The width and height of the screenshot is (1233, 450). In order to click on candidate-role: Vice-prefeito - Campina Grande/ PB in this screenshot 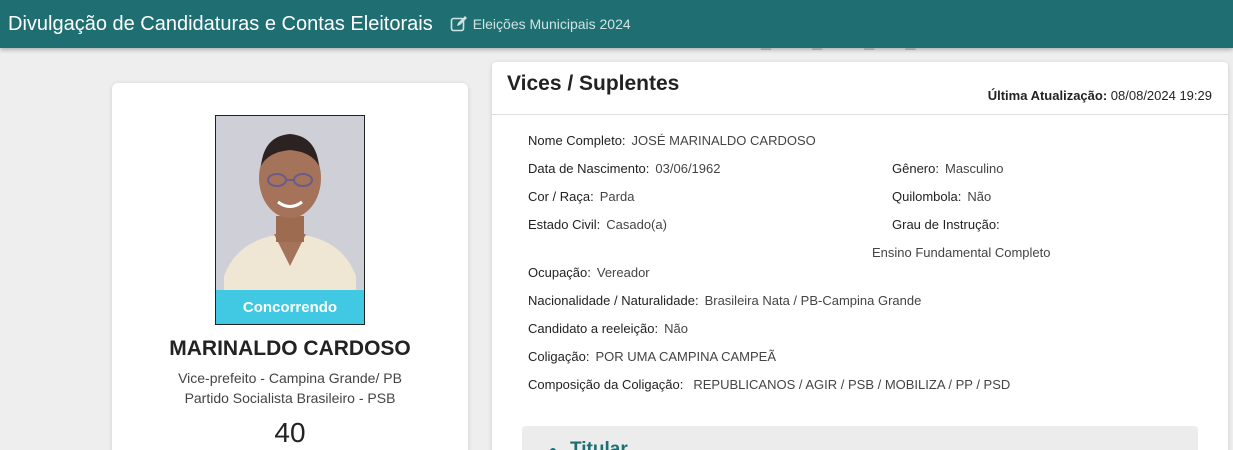, I will do `click(290, 378)`.